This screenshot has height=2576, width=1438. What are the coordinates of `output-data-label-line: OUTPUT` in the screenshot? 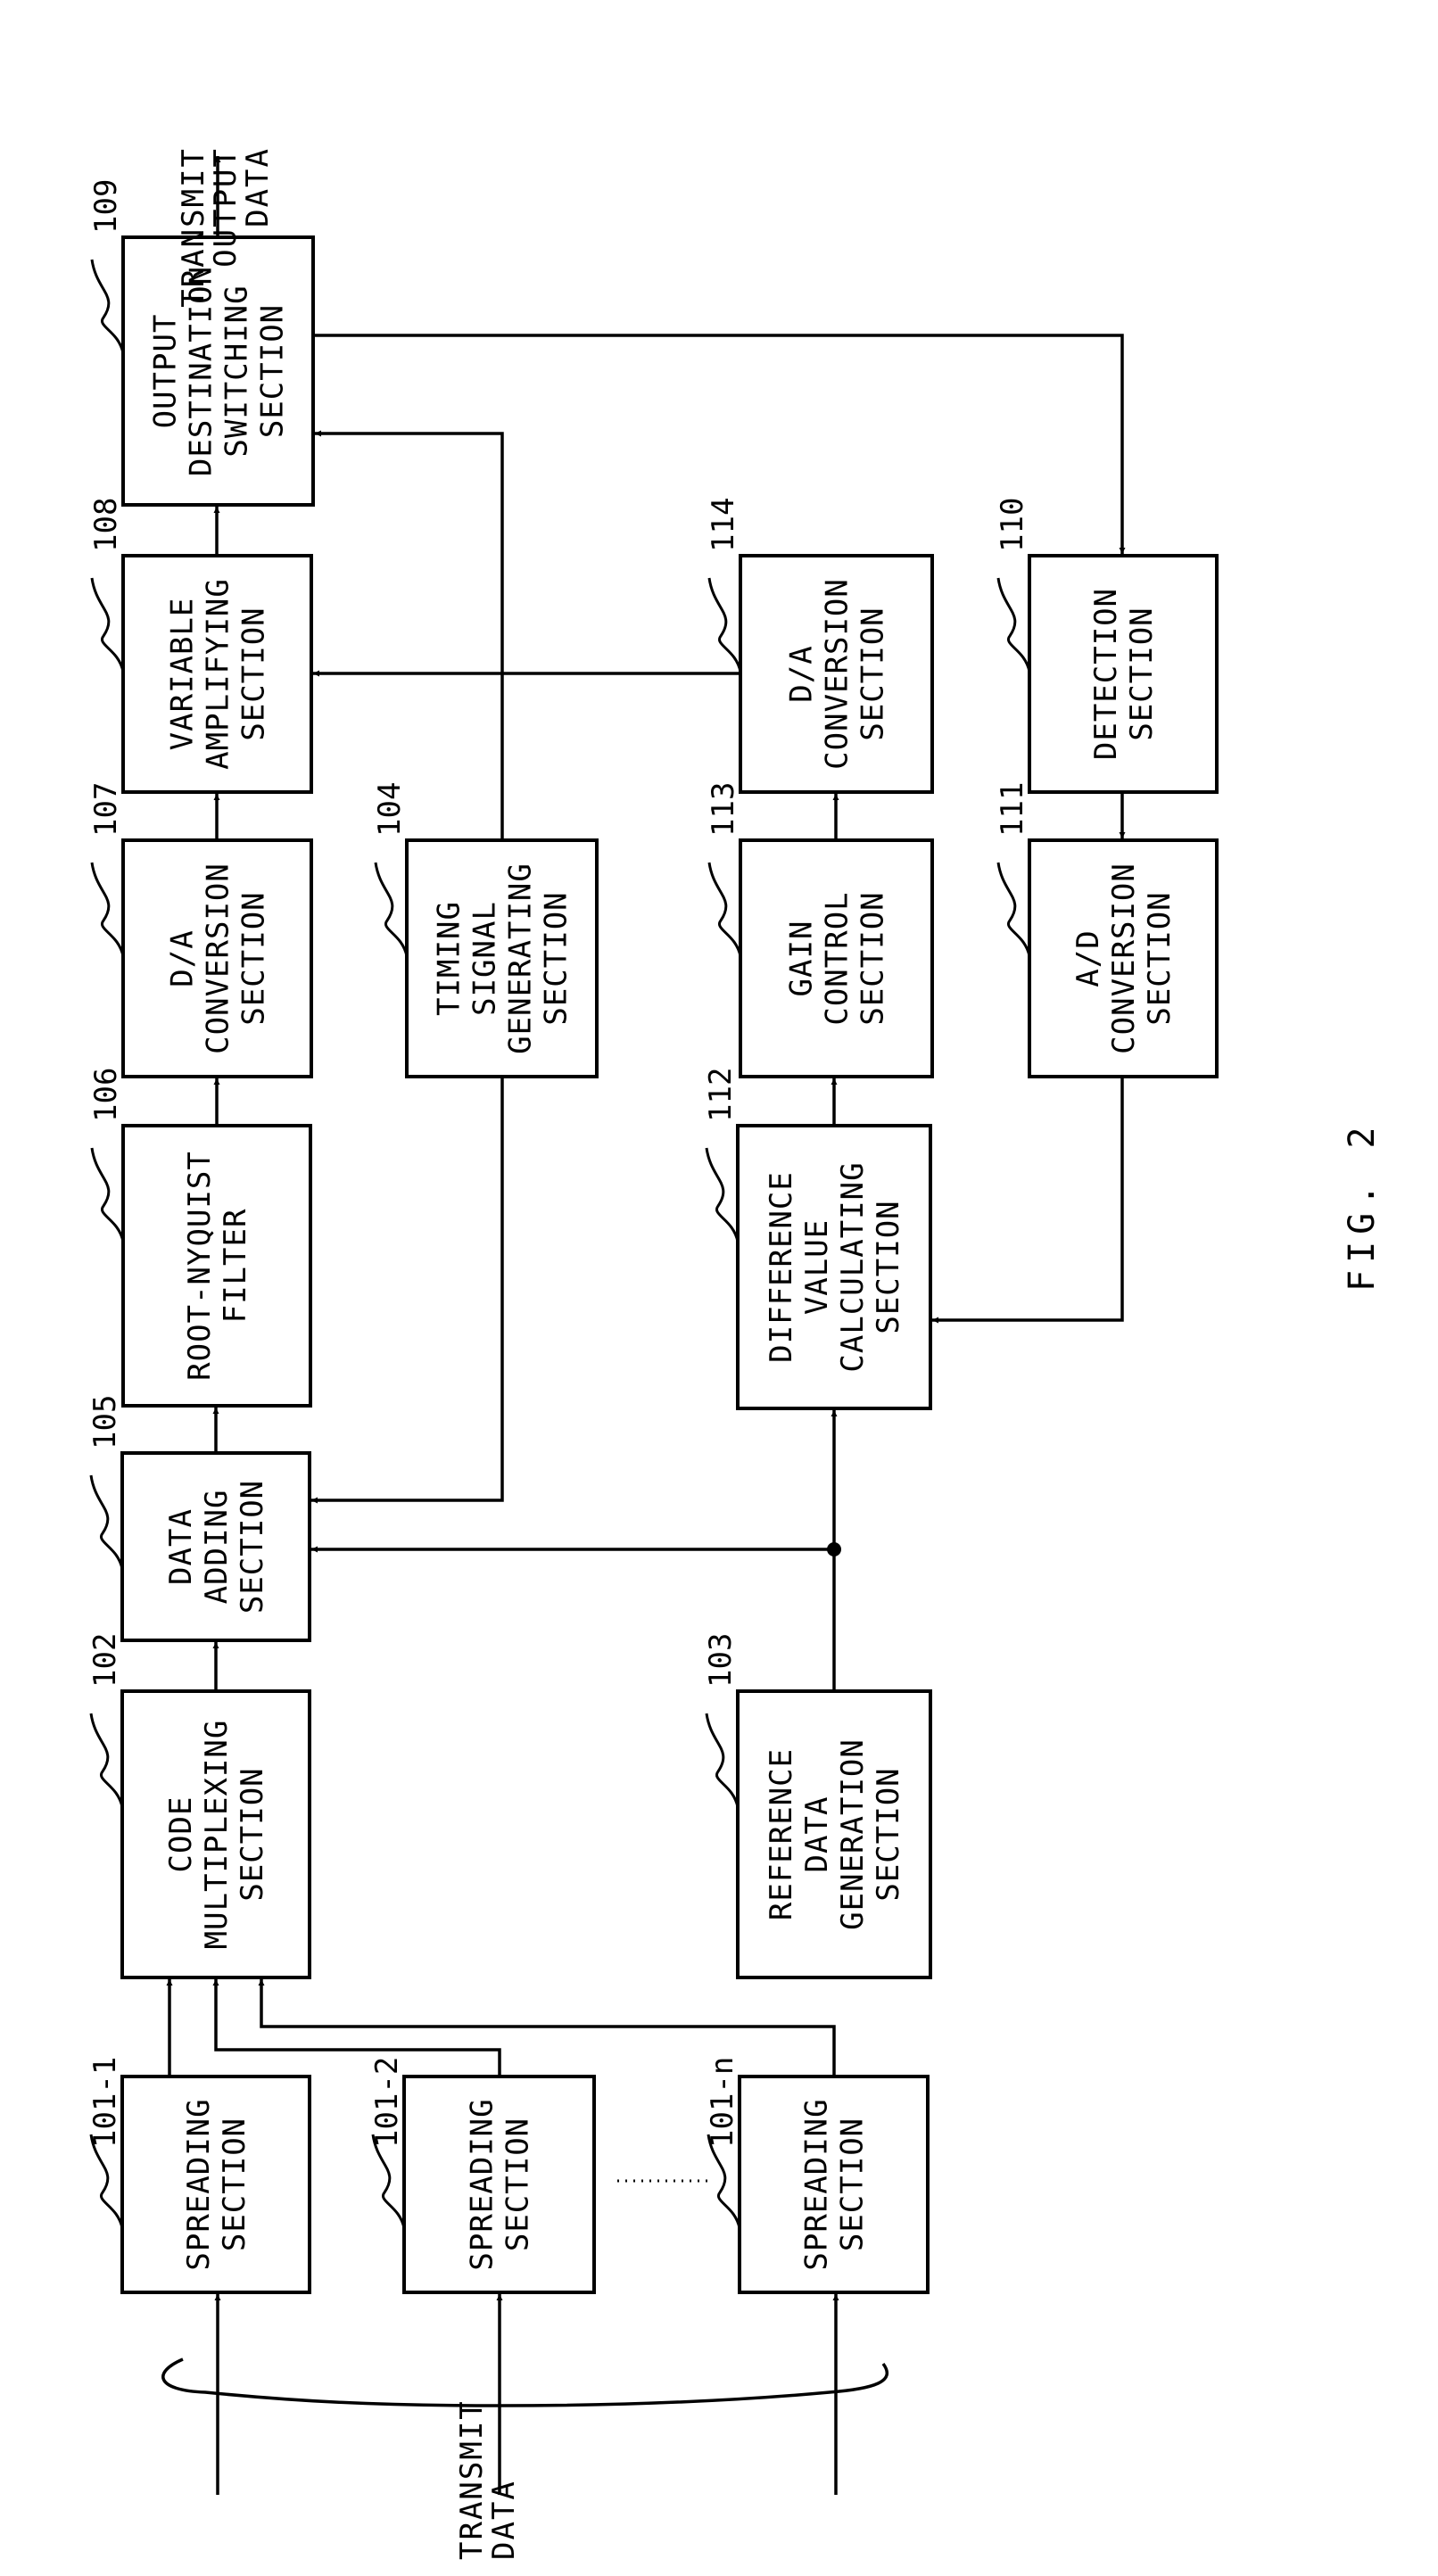 It's located at (226, 208).